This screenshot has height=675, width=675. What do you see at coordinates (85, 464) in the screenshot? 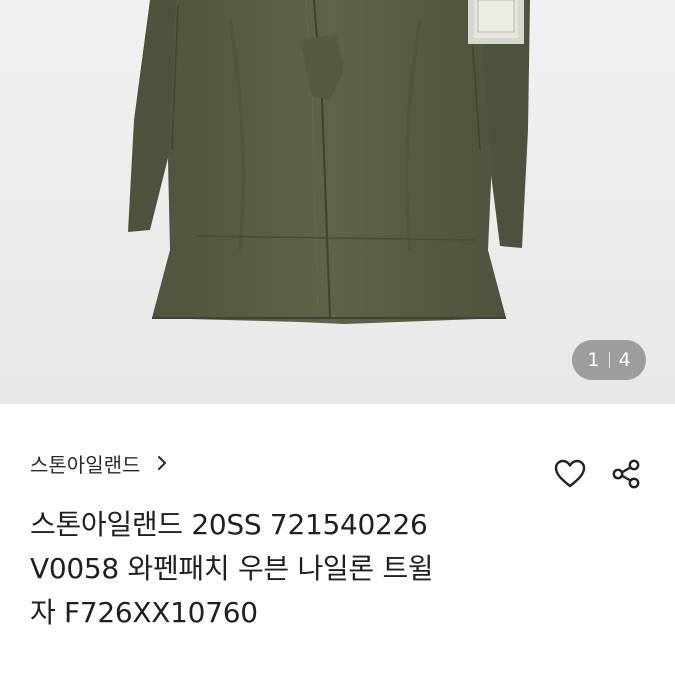
I see `brand-name: 스톤아일랜드` at bounding box center [85, 464].